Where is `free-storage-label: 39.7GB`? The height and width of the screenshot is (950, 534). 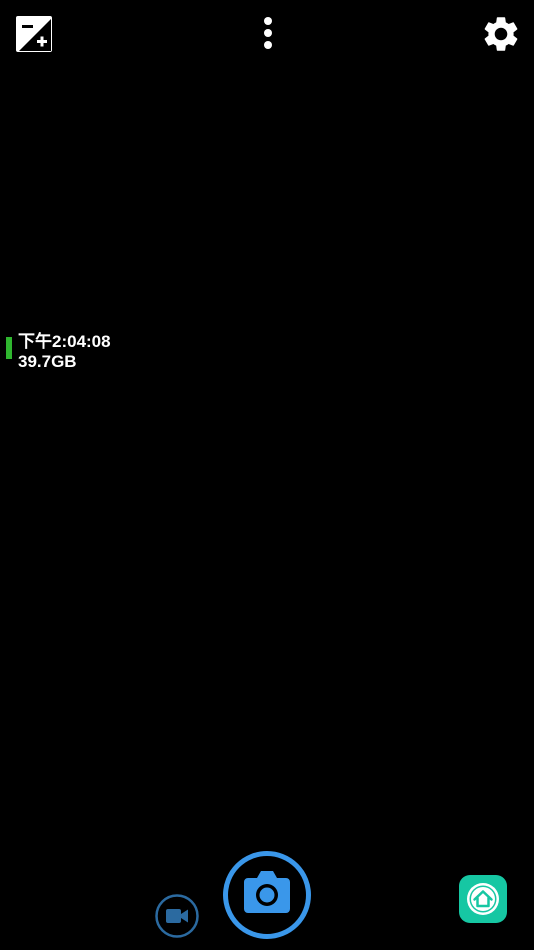 free-storage-label: 39.7GB is located at coordinates (47, 361).